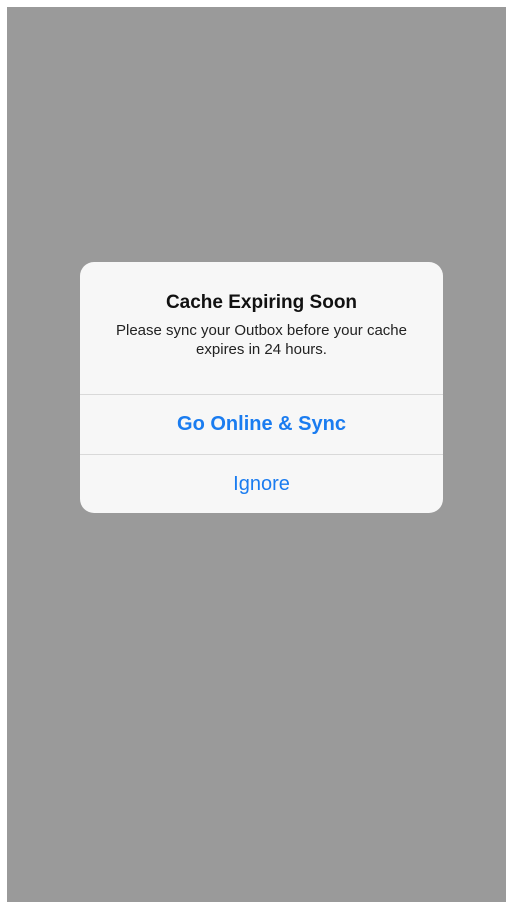 This screenshot has width=507, height=902. Describe the element at coordinates (261, 302) in the screenshot. I see `alert-title: Cache Expiring Soon` at that location.